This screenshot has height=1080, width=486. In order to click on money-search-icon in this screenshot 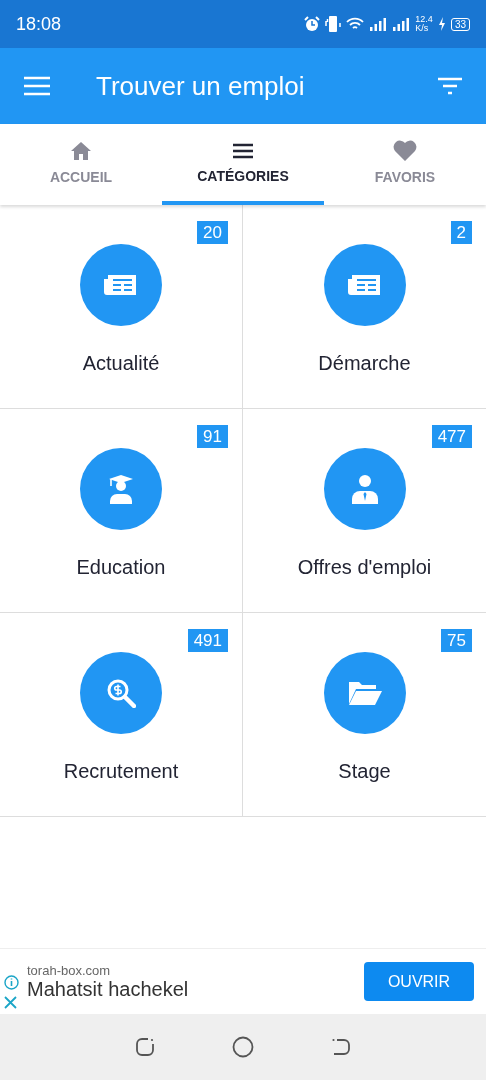, I will do `click(121, 693)`.